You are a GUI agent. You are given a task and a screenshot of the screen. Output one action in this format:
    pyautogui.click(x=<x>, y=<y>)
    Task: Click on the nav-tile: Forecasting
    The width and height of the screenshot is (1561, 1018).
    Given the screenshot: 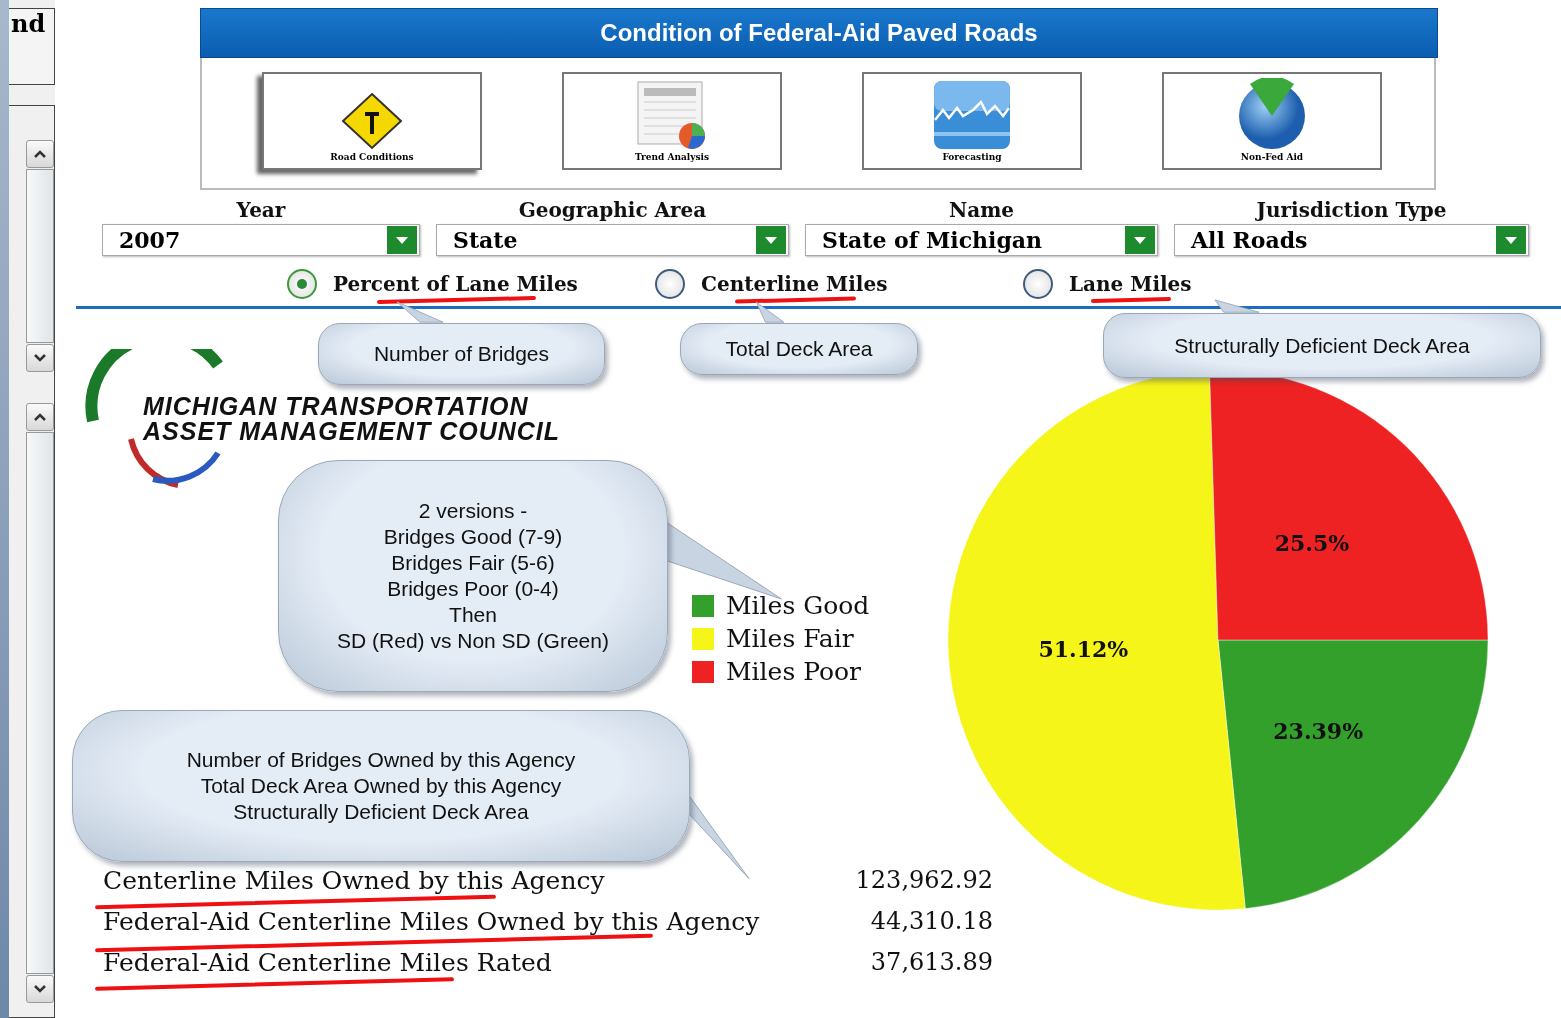 What is the action you would take?
    pyautogui.click(x=972, y=121)
    